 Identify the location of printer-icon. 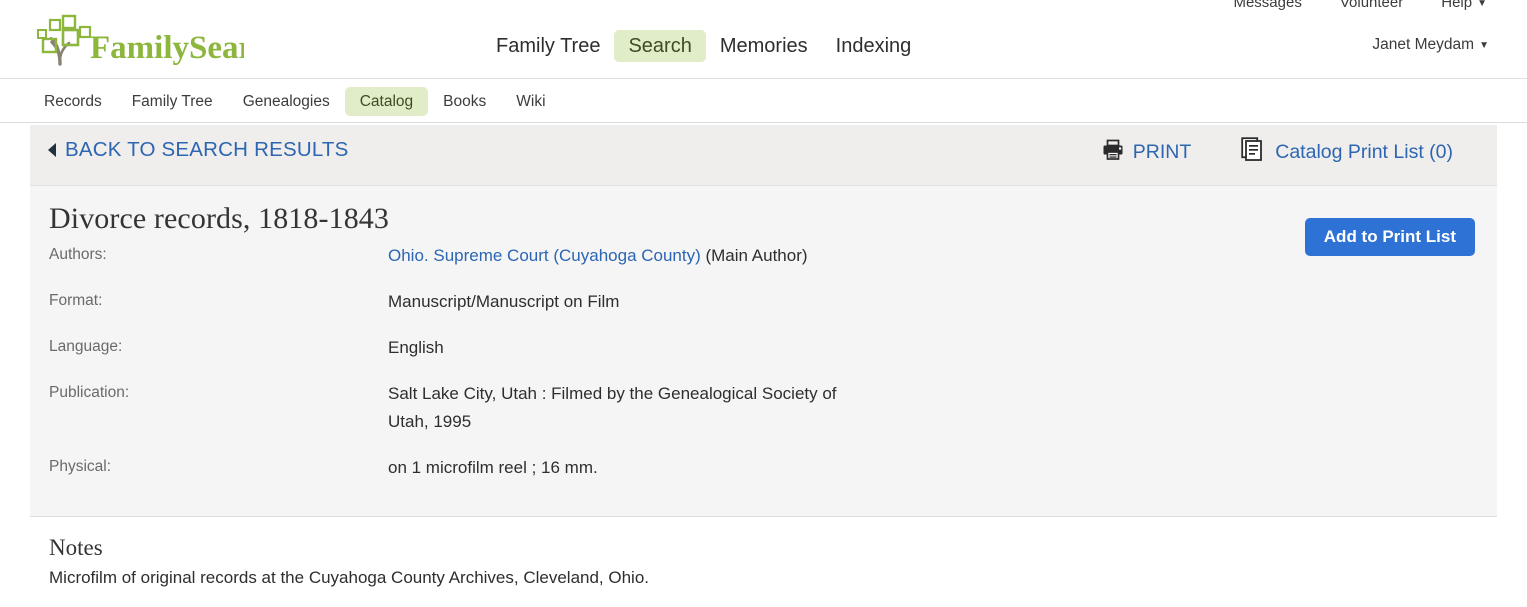
(1113, 152).